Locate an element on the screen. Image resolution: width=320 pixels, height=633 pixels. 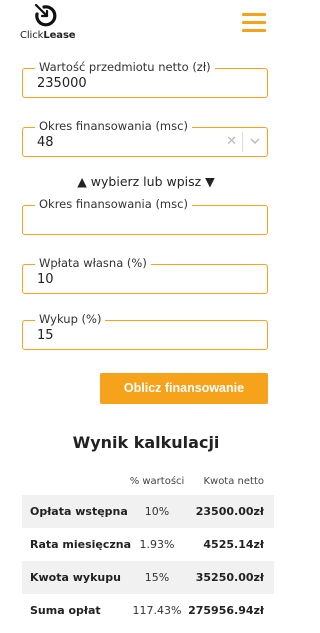
calculate-financing-button: Oblicz finansowanie is located at coordinates (184, 388).